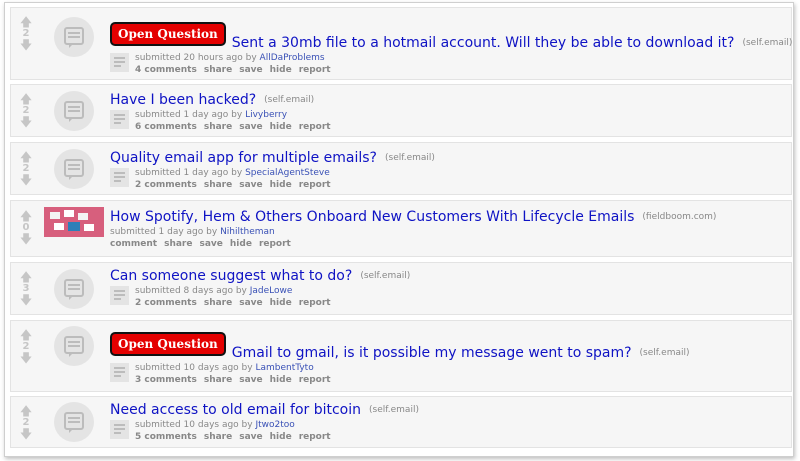  What do you see at coordinates (236, 173) in the screenshot?
I see `tagline: submitted 1 day ago by SpecialAgentSteve` at bounding box center [236, 173].